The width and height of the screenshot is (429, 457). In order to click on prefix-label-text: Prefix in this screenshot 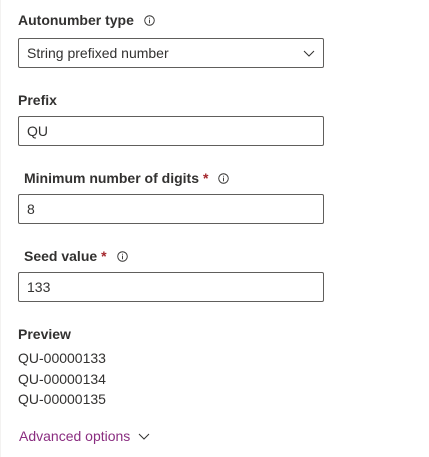, I will do `click(37, 100)`.